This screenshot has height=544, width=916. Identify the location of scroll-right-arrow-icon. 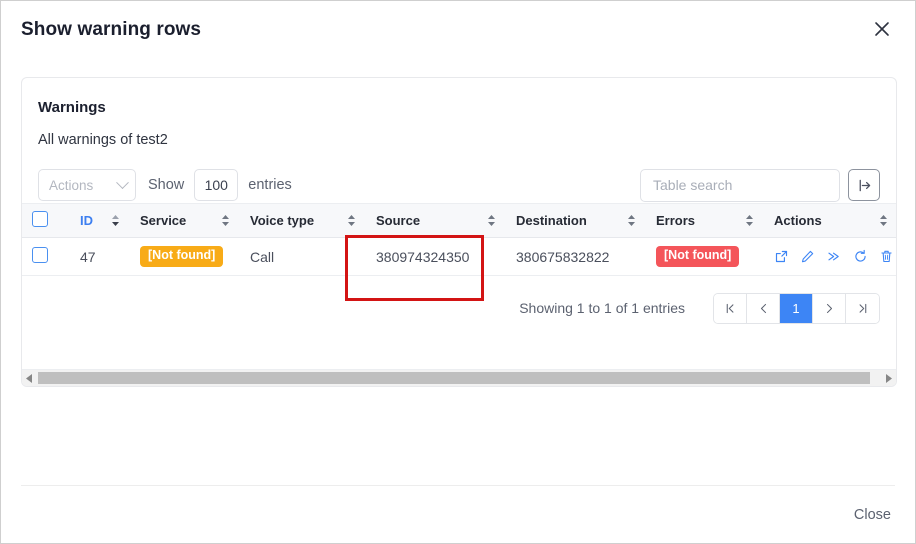
(888, 378).